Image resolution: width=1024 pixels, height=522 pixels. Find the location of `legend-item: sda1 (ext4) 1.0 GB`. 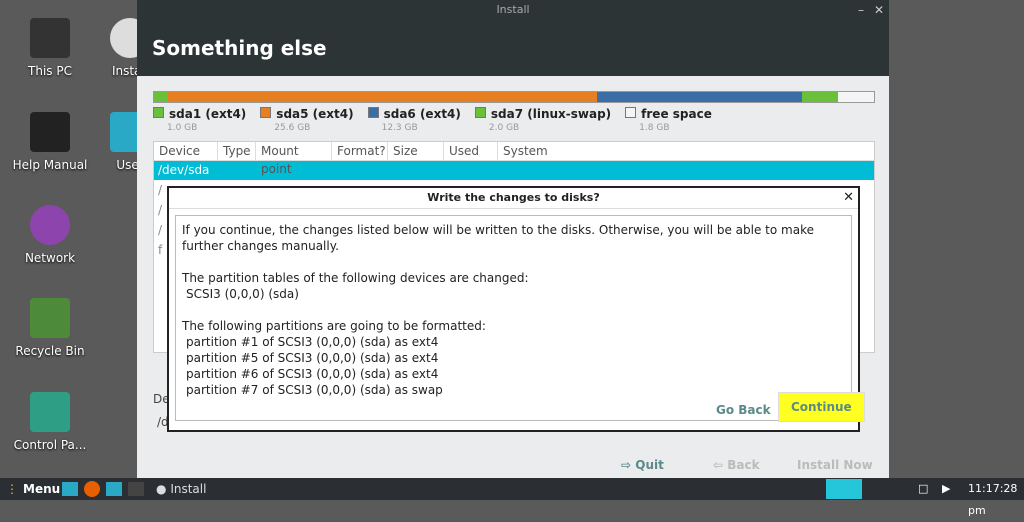

legend-item: sda1 (ext4) 1.0 GB is located at coordinates (199, 120).